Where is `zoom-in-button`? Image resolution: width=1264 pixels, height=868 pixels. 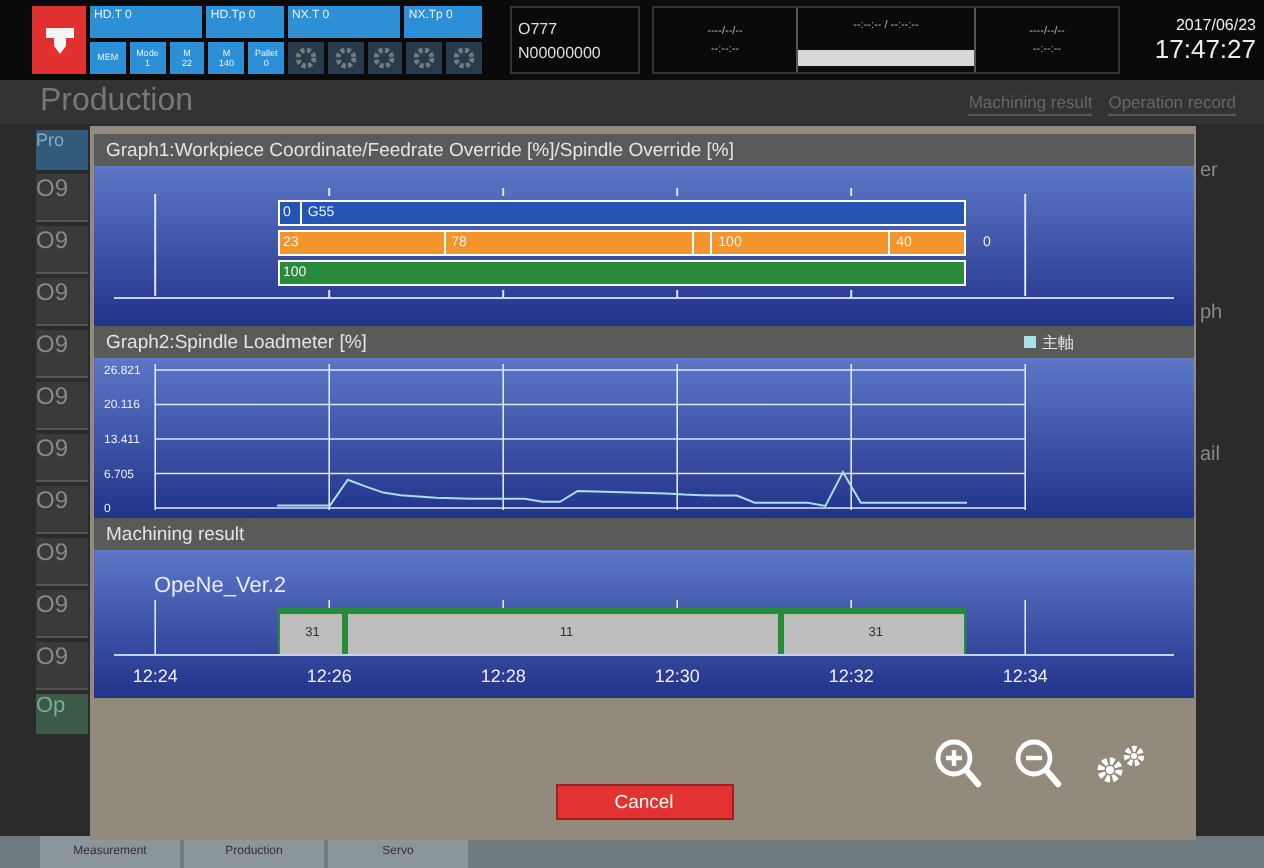
zoom-in-button is located at coordinates (958, 764).